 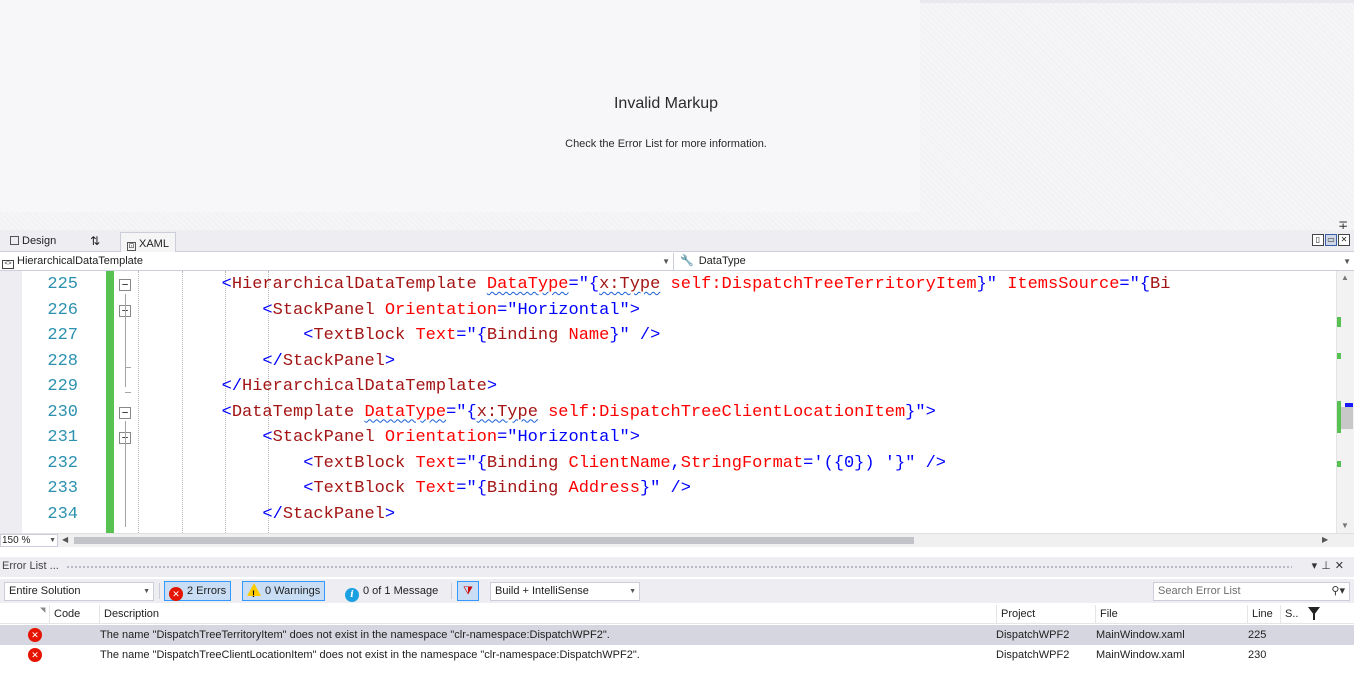 I want to click on vertical-split-icon: ▯, so click(x=1318, y=240).